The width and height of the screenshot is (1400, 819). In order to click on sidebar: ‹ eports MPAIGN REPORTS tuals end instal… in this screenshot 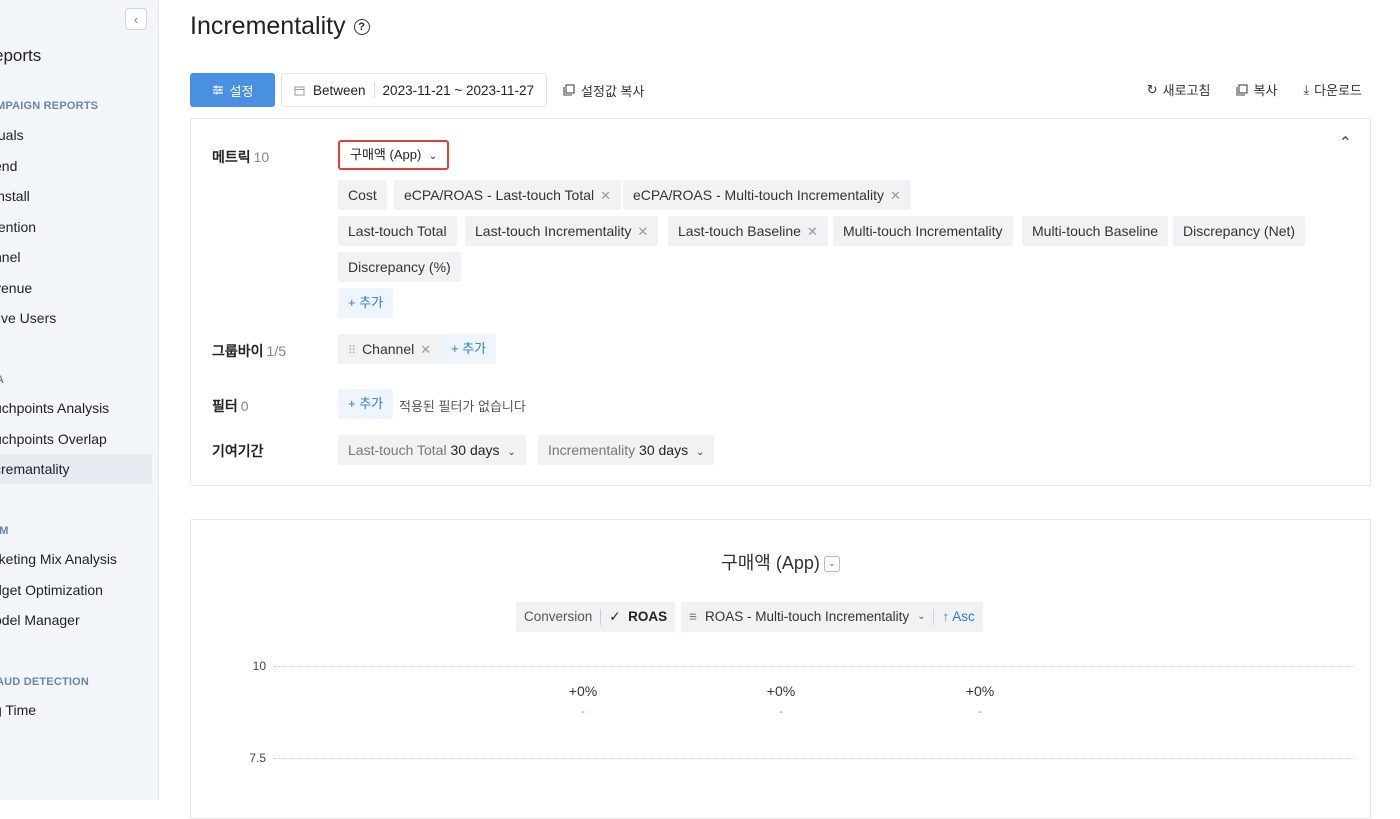, I will do `click(79, 400)`.